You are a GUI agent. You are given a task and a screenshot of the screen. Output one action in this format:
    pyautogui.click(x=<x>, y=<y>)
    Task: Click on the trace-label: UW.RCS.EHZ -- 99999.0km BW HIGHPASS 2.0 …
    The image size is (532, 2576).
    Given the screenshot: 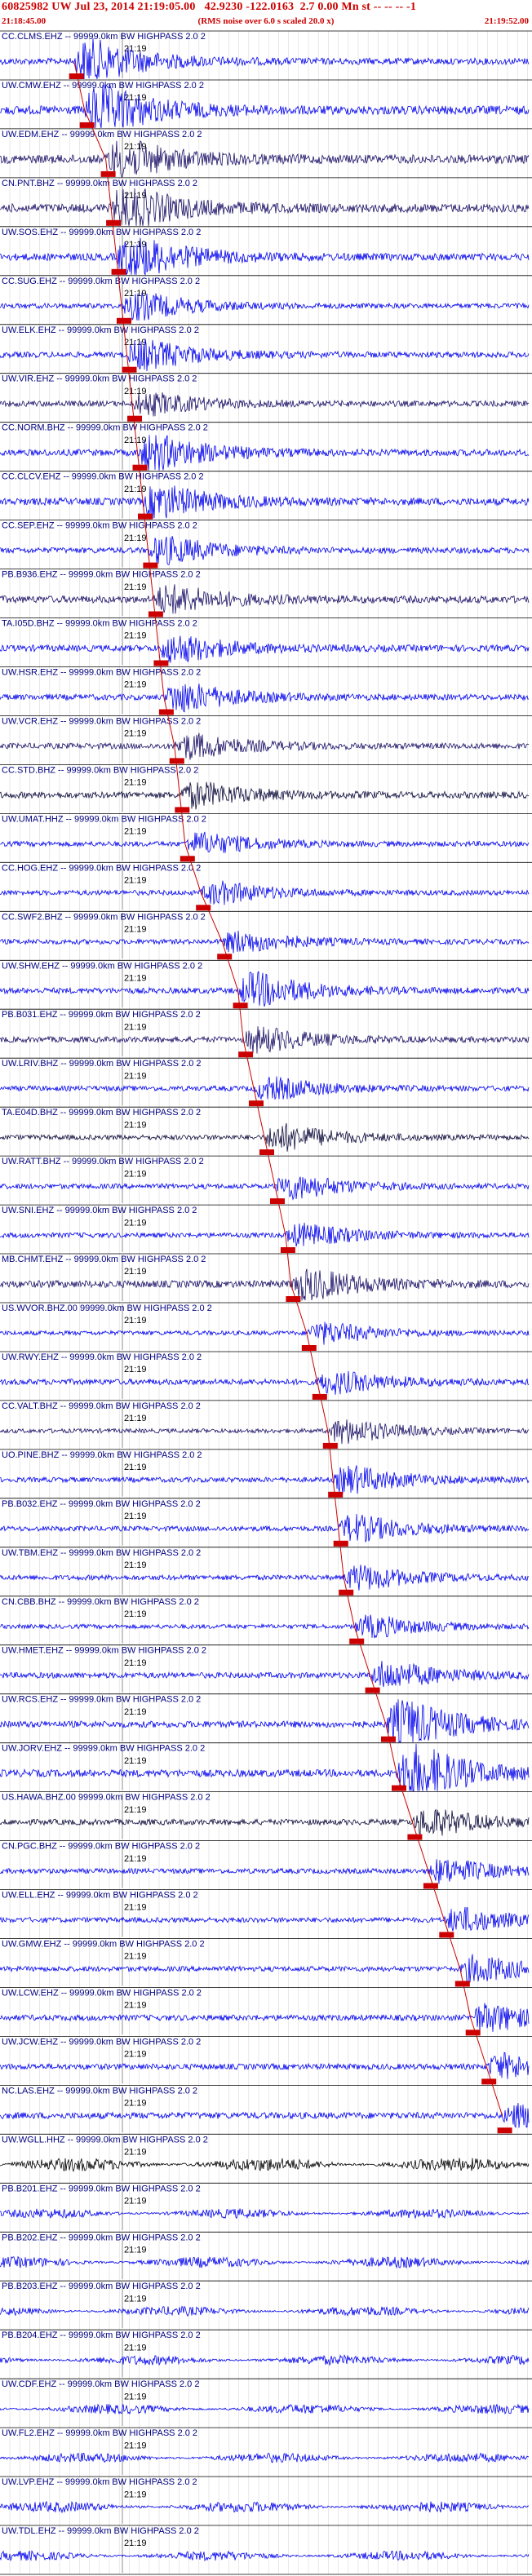 What is the action you would take?
    pyautogui.click(x=101, y=1700)
    